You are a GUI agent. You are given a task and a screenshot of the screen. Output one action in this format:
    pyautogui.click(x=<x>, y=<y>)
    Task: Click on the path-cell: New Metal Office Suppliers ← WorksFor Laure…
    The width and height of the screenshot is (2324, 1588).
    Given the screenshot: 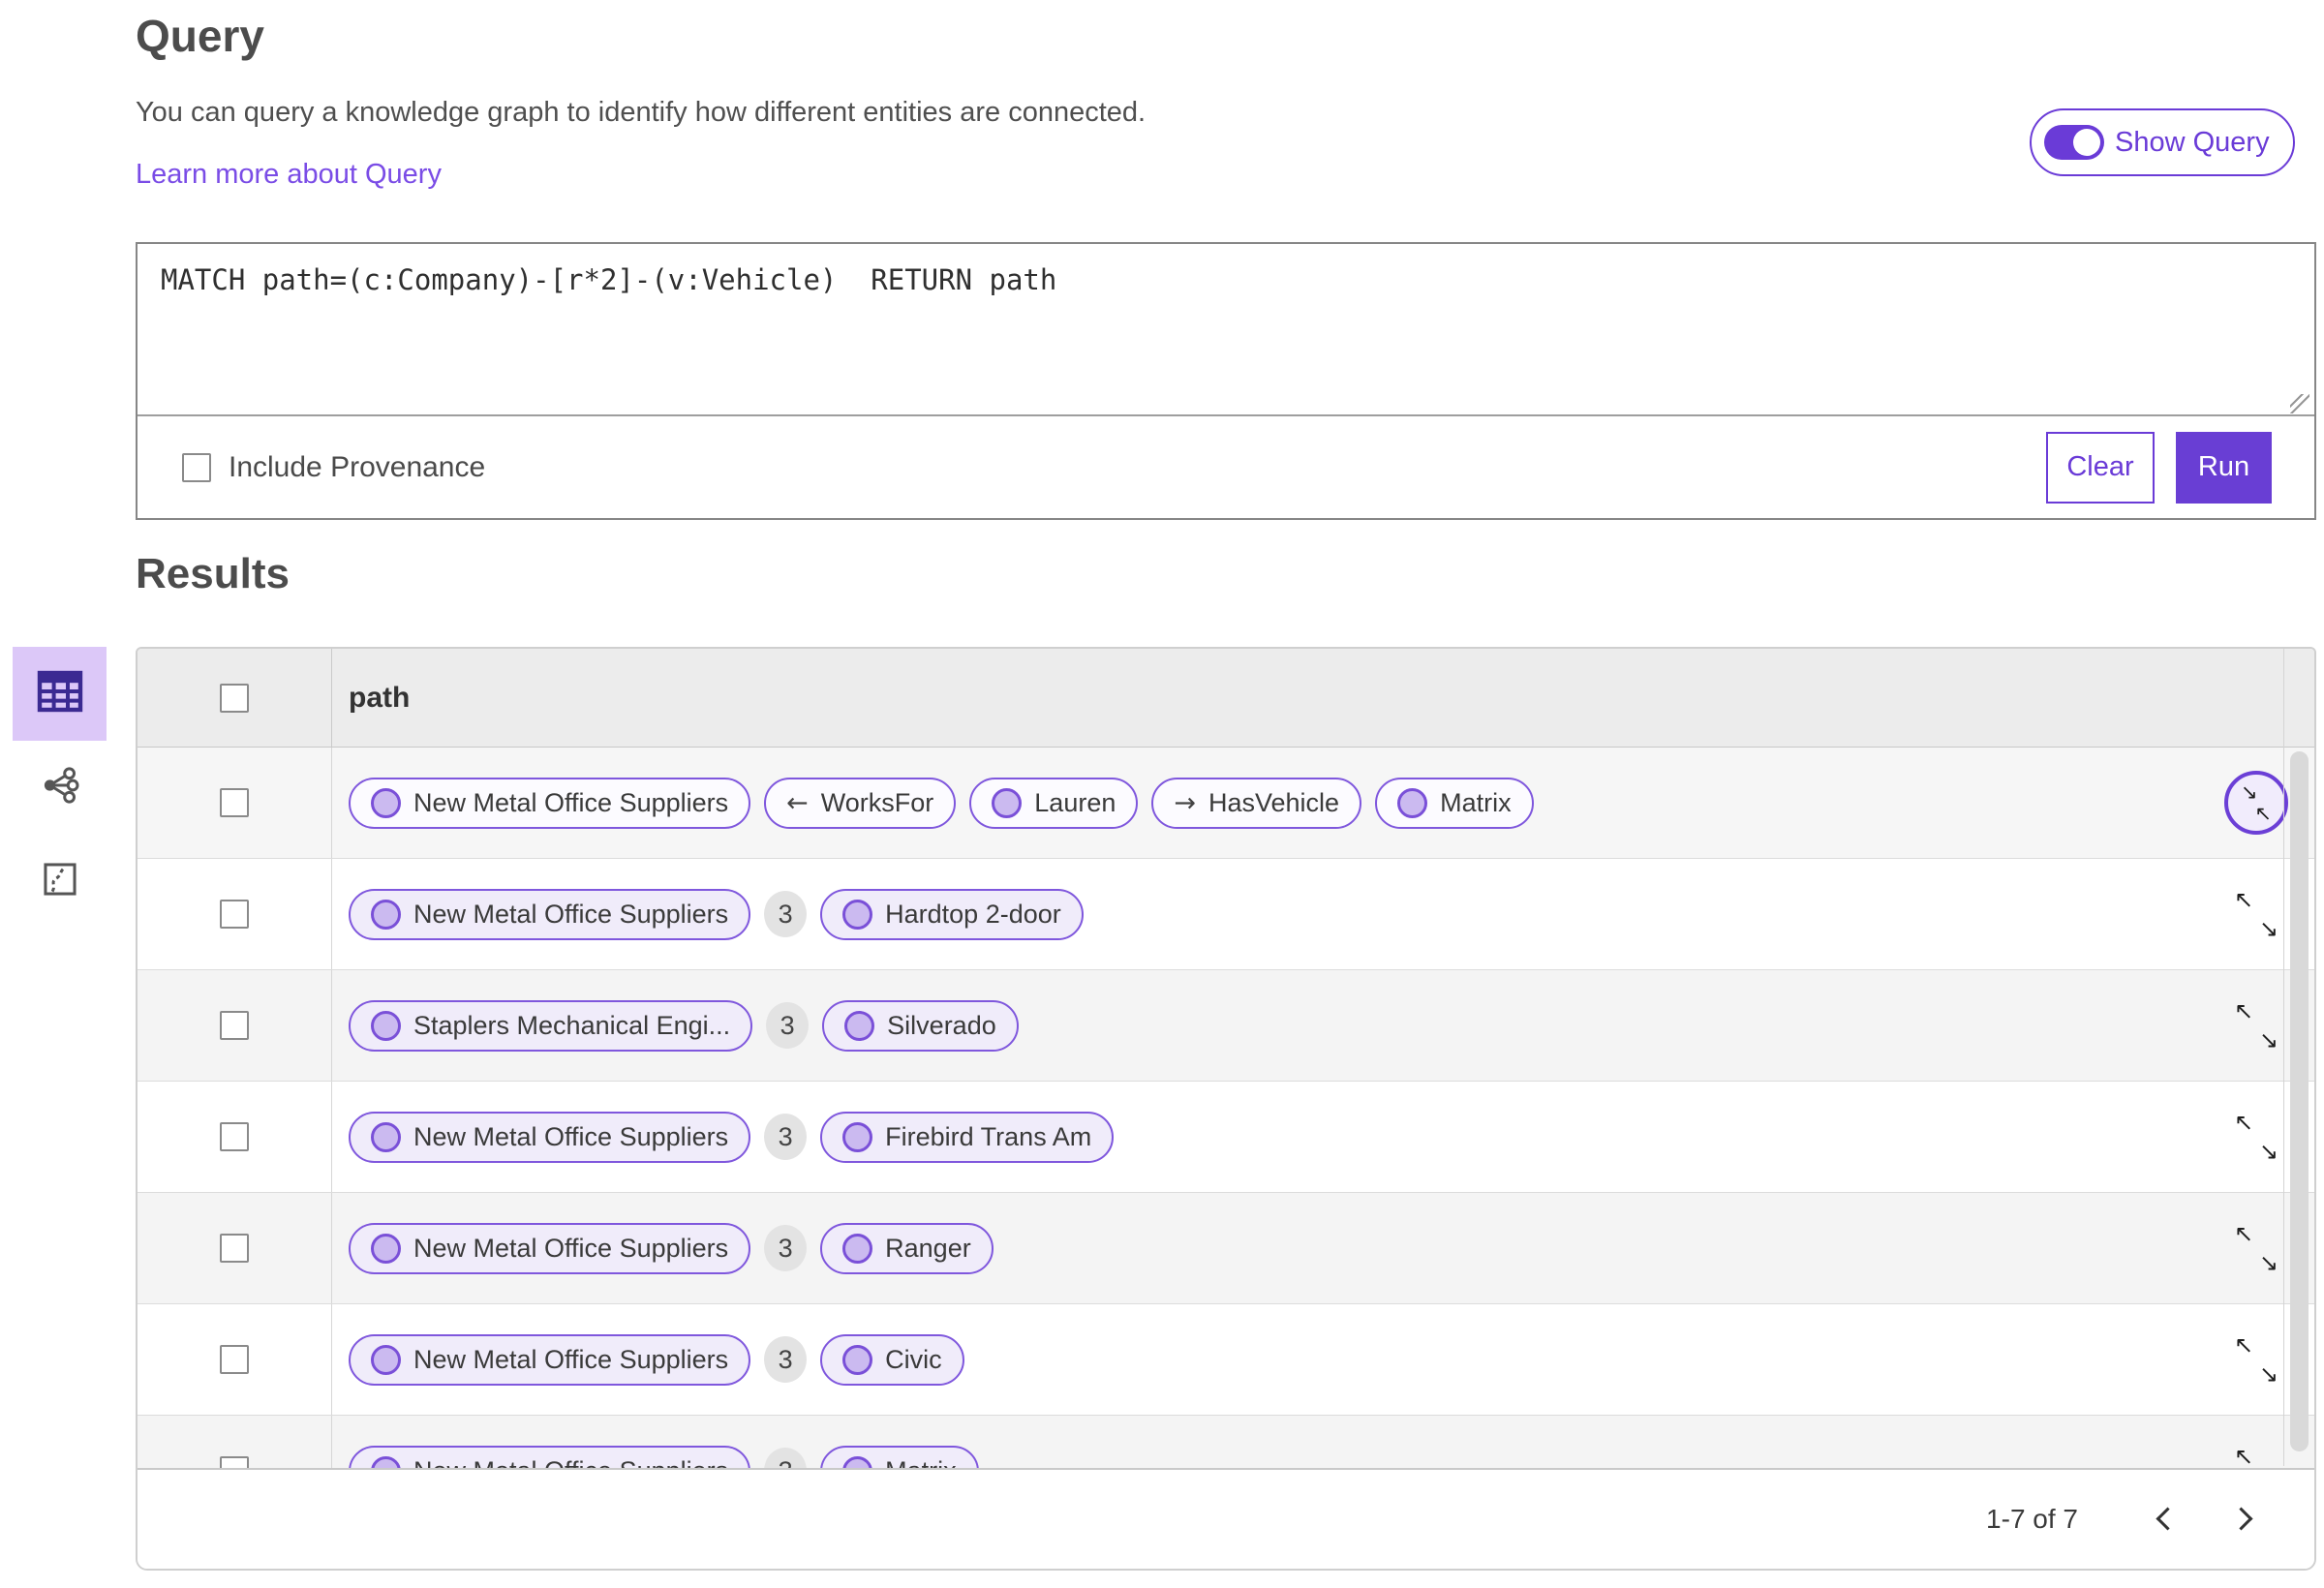 What is the action you would take?
    pyautogui.click(x=1265, y=803)
    